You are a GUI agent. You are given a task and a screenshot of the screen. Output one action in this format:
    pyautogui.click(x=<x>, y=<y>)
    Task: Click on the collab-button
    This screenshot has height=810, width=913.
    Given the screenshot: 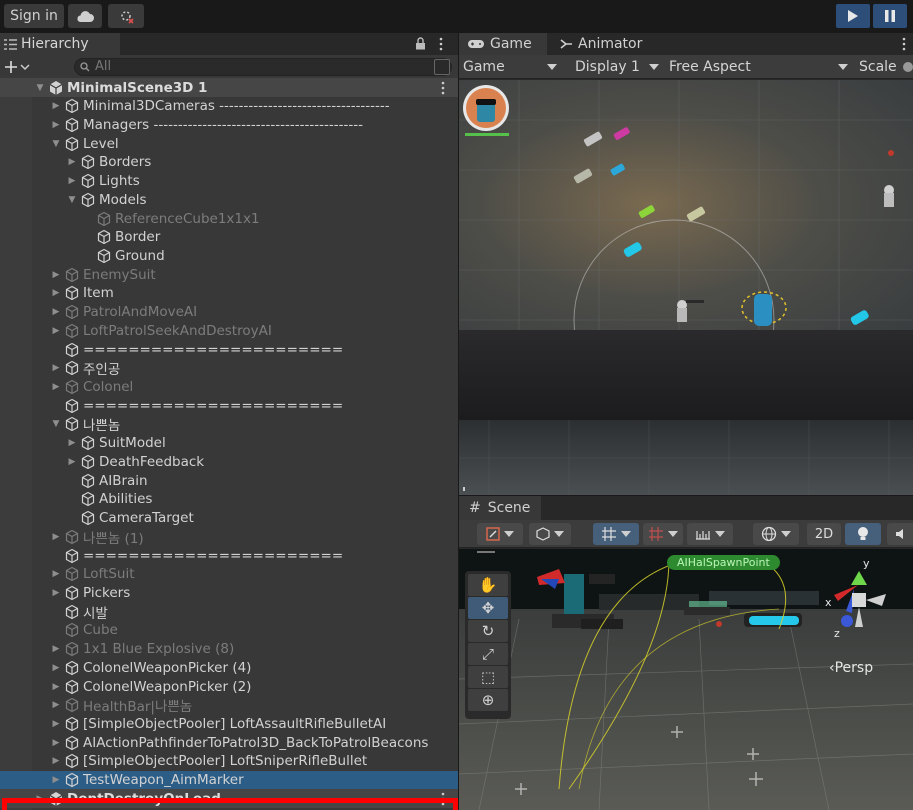 What is the action you would take?
    pyautogui.click(x=126, y=16)
    